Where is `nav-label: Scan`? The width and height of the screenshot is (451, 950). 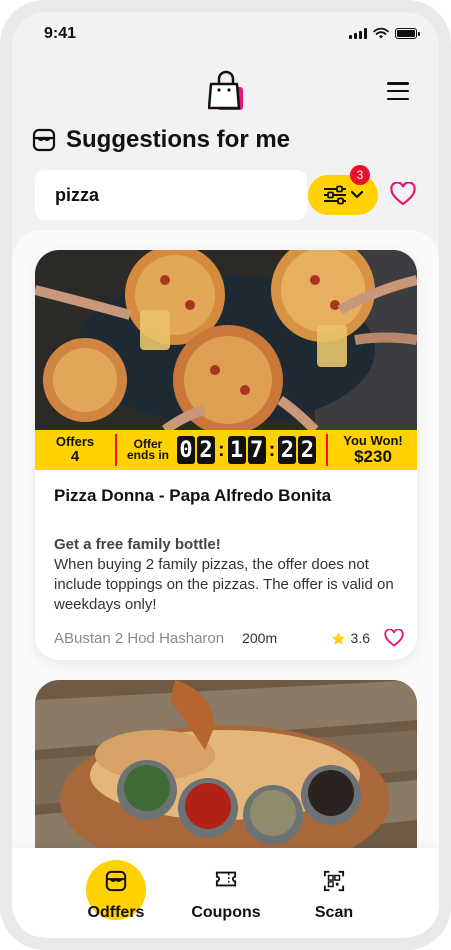
nav-label: Scan is located at coordinates (334, 912).